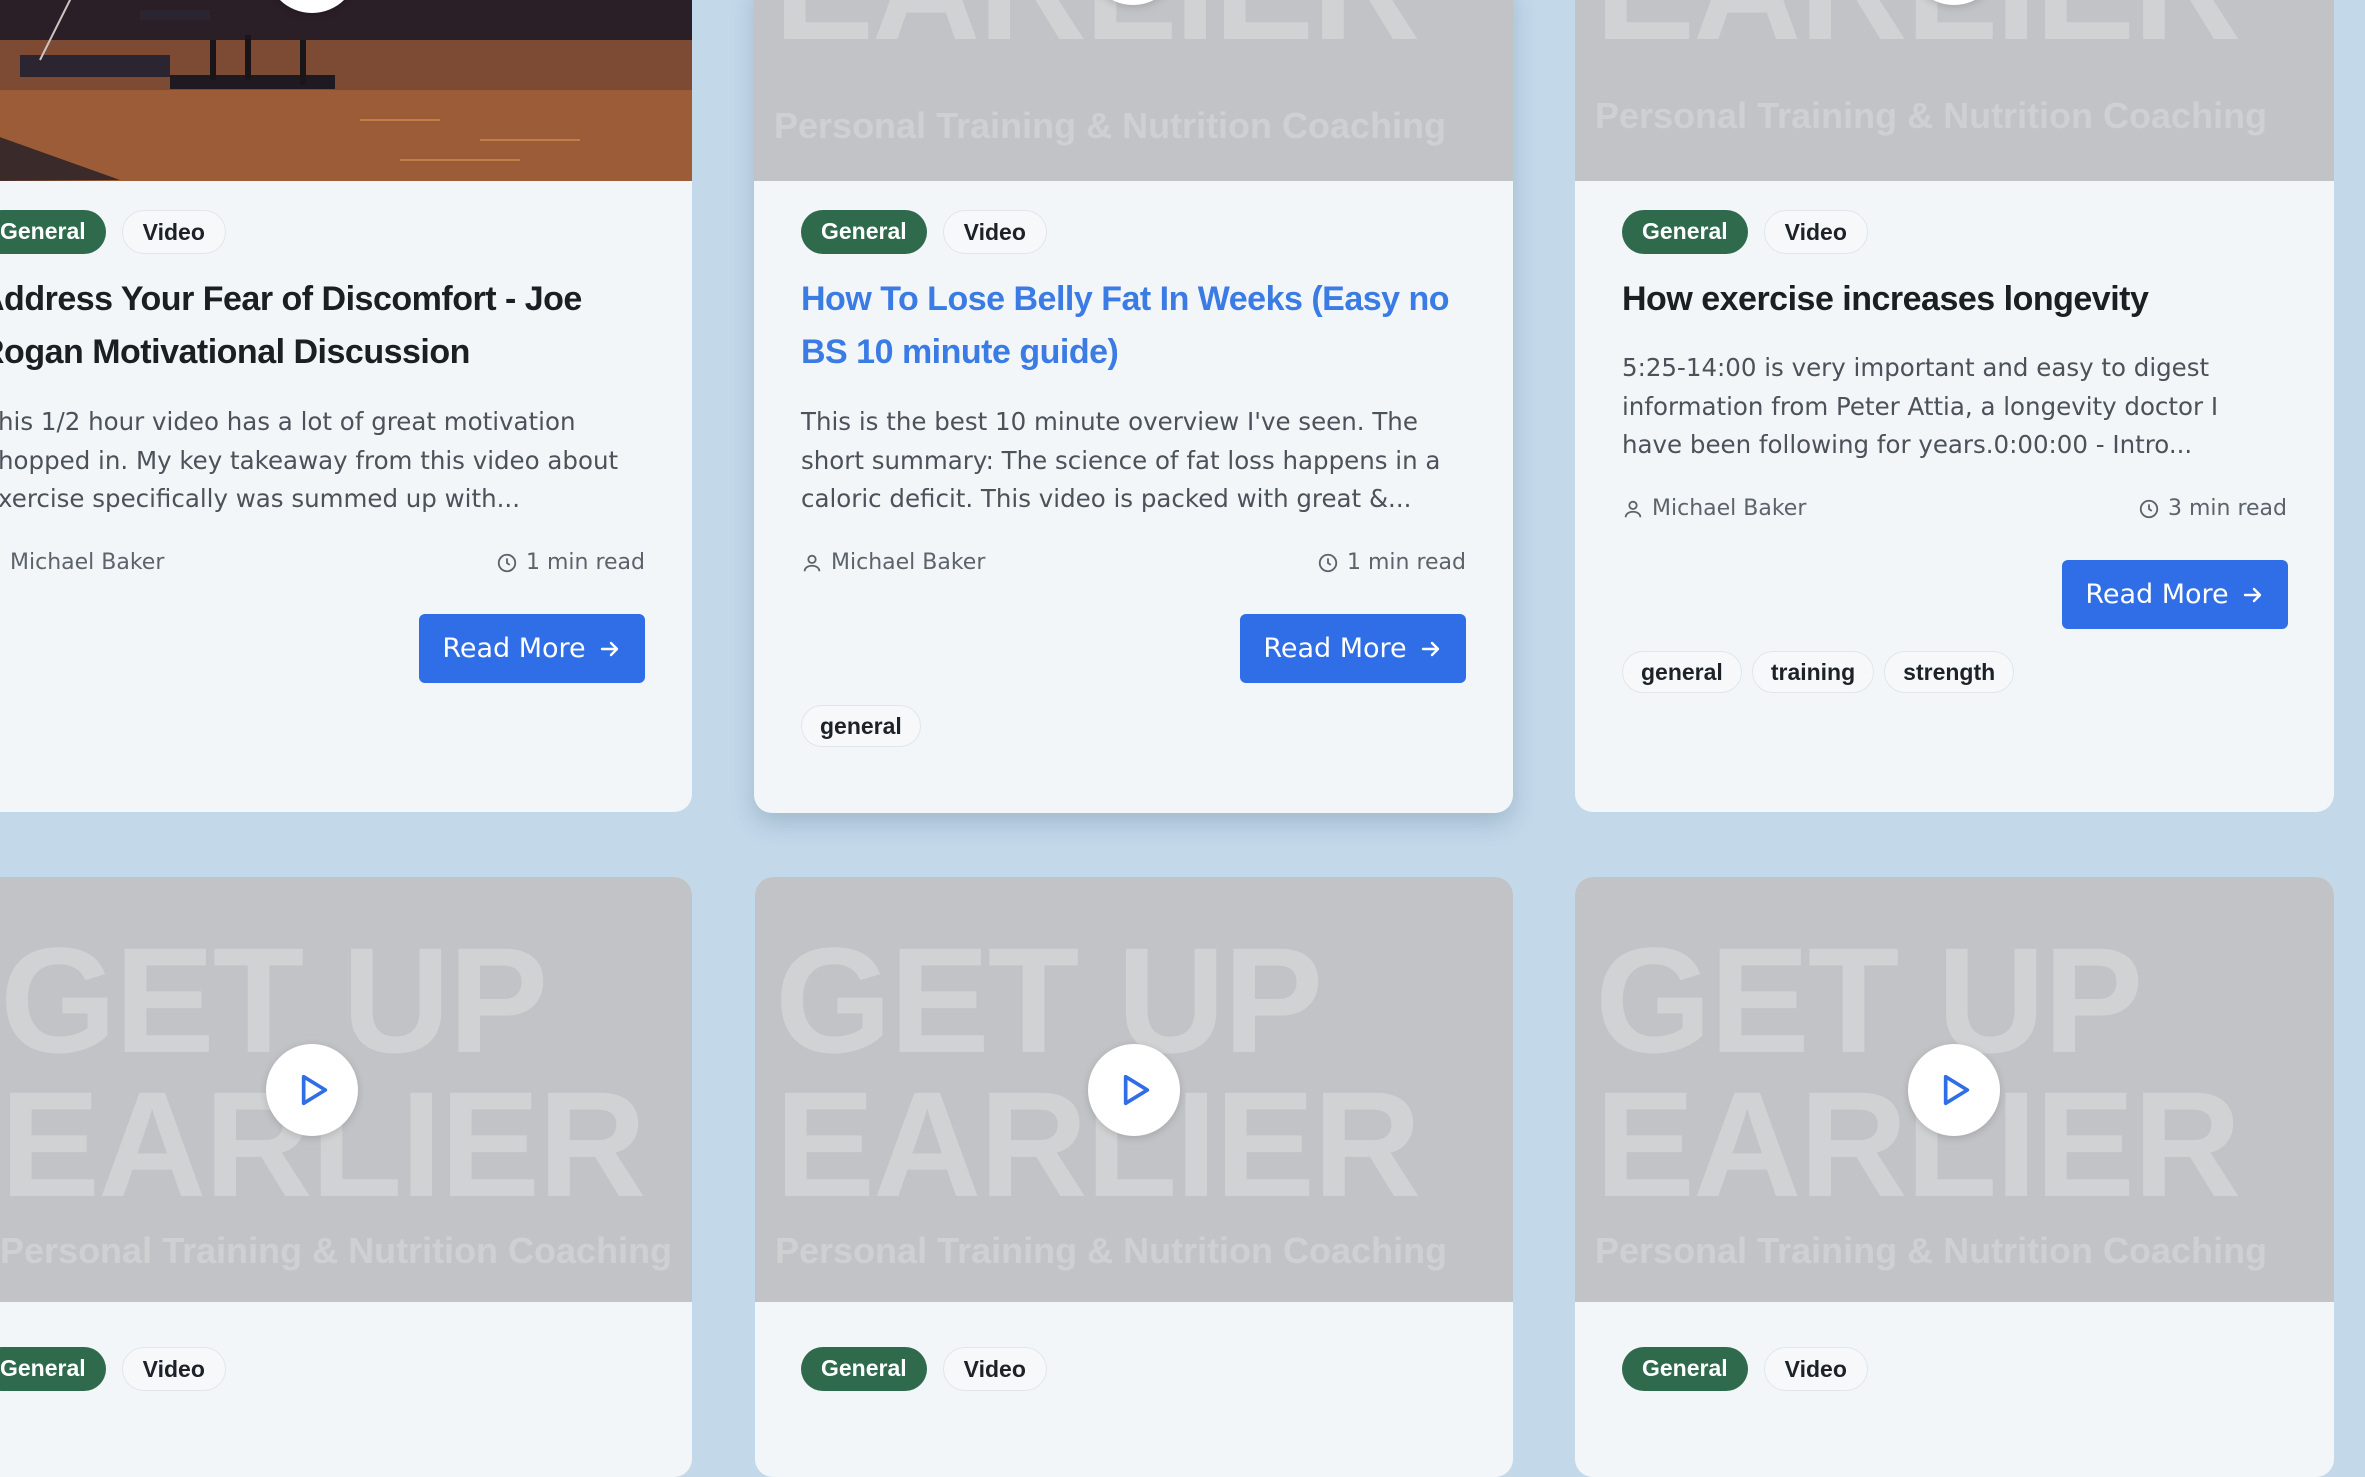 This screenshot has width=2365, height=1477. Describe the element at coordinates (1125, 299) in the screenshot. I see `post-title-line: How To Lose Belly Fat In Weeks (Easy no` at that location.